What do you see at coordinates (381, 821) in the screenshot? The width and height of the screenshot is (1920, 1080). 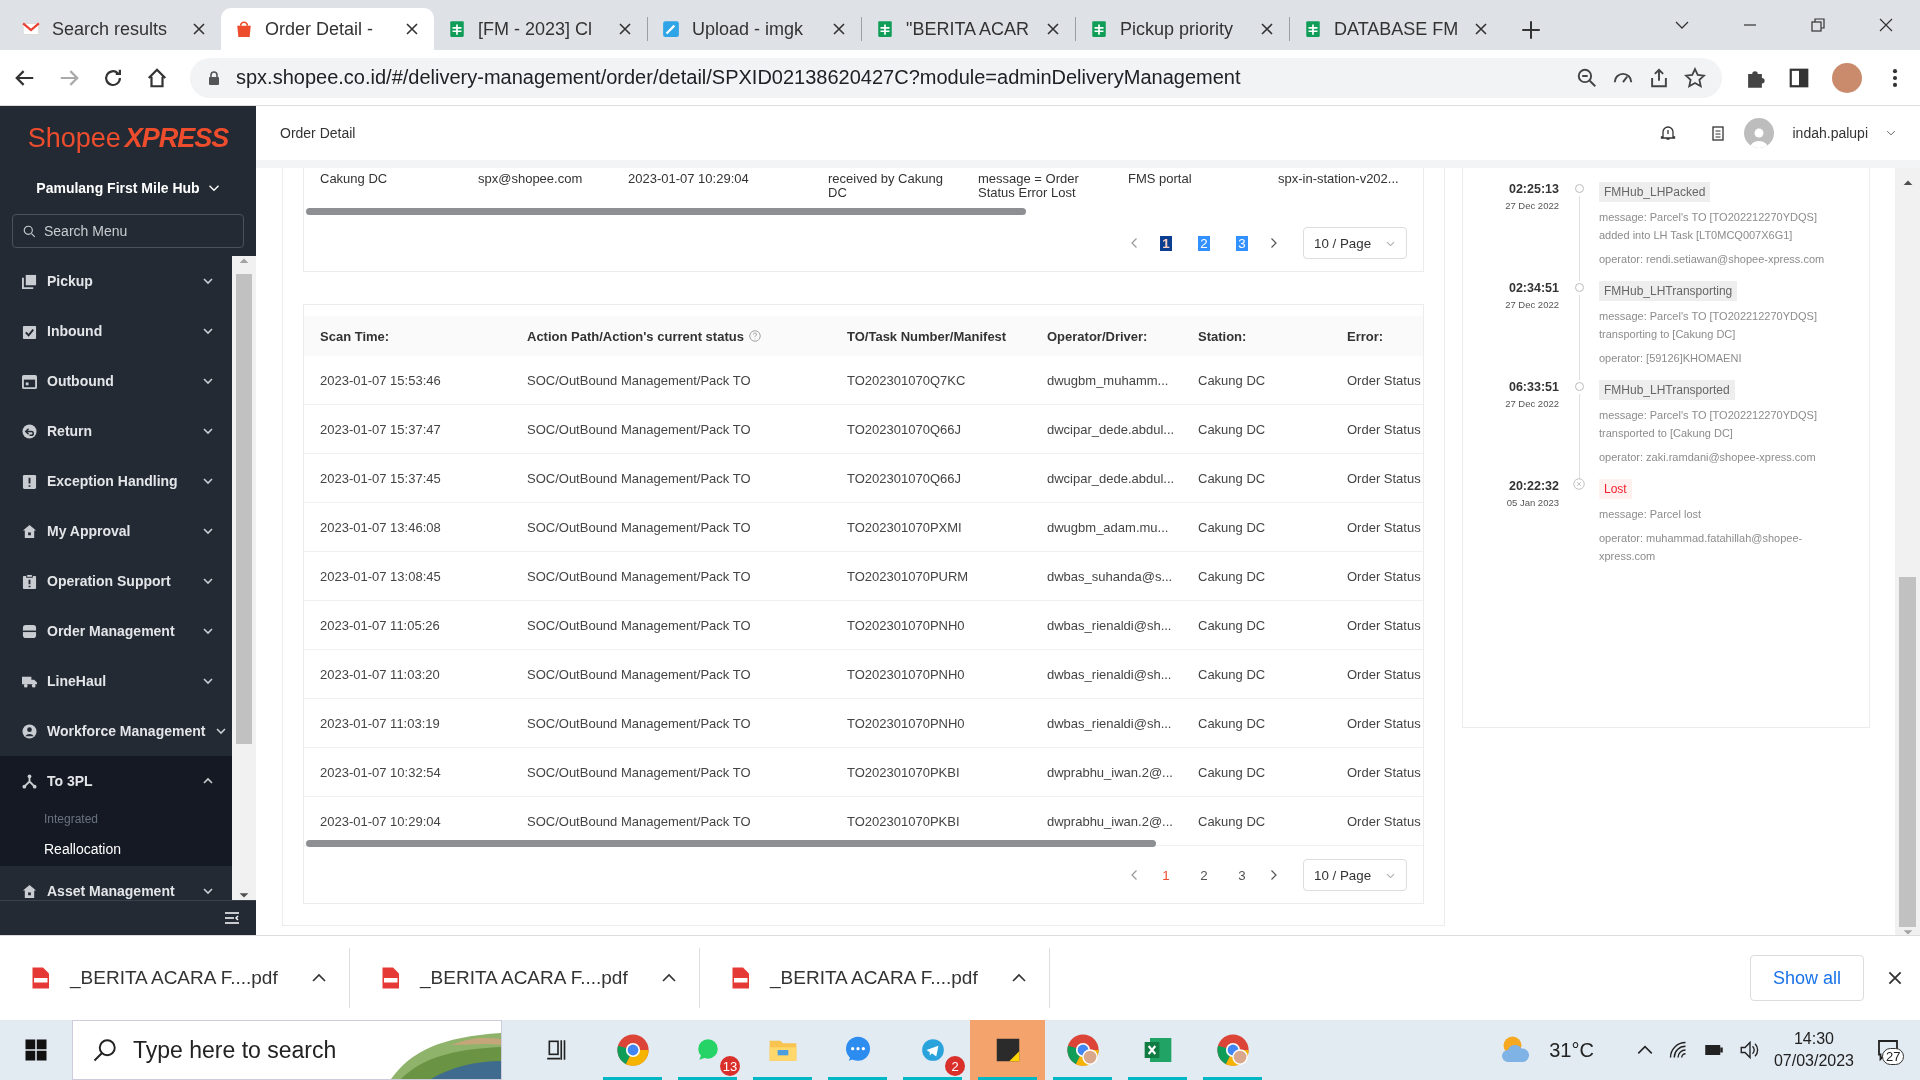 I see `table-cell-text: 2023-01-07 10:29:04` at bounding box center [381, 821].